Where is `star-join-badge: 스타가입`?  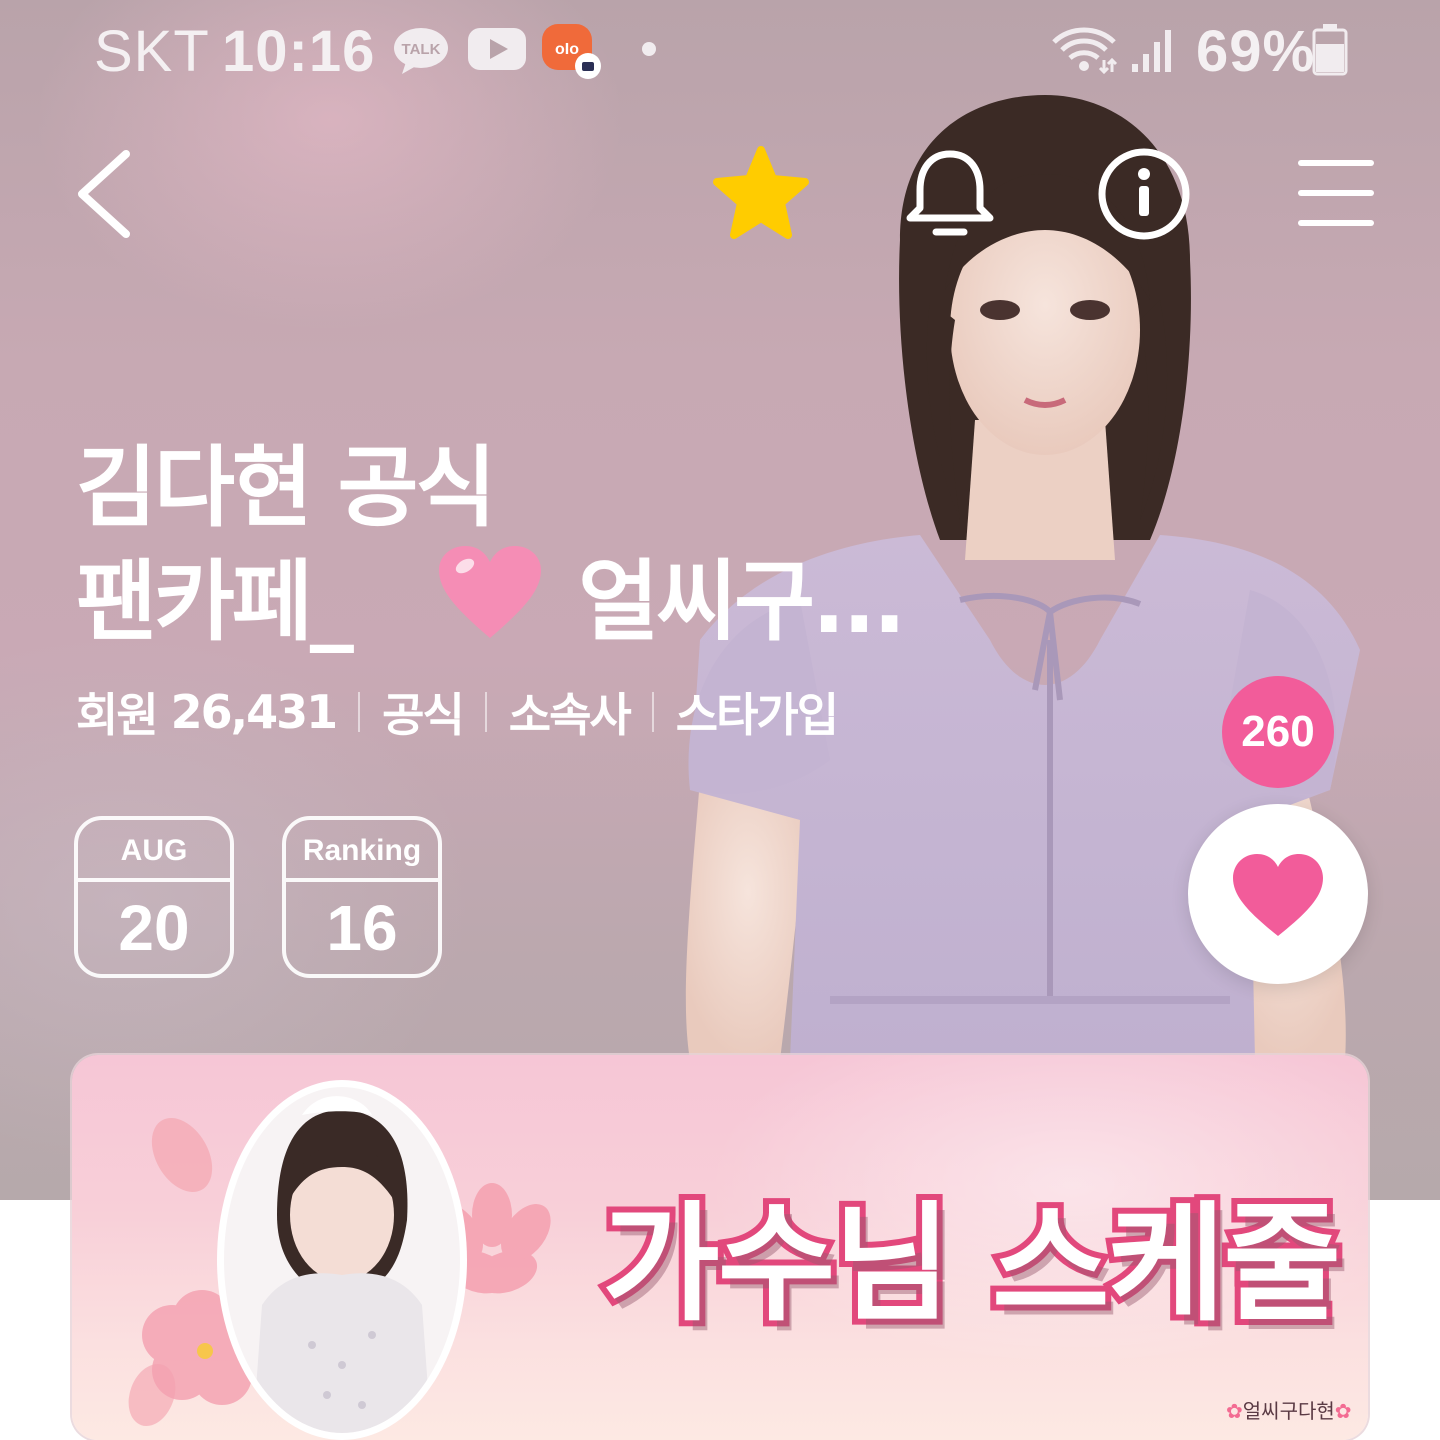
star-join-badge: 스타가입 is located at coordinates (757, 712).